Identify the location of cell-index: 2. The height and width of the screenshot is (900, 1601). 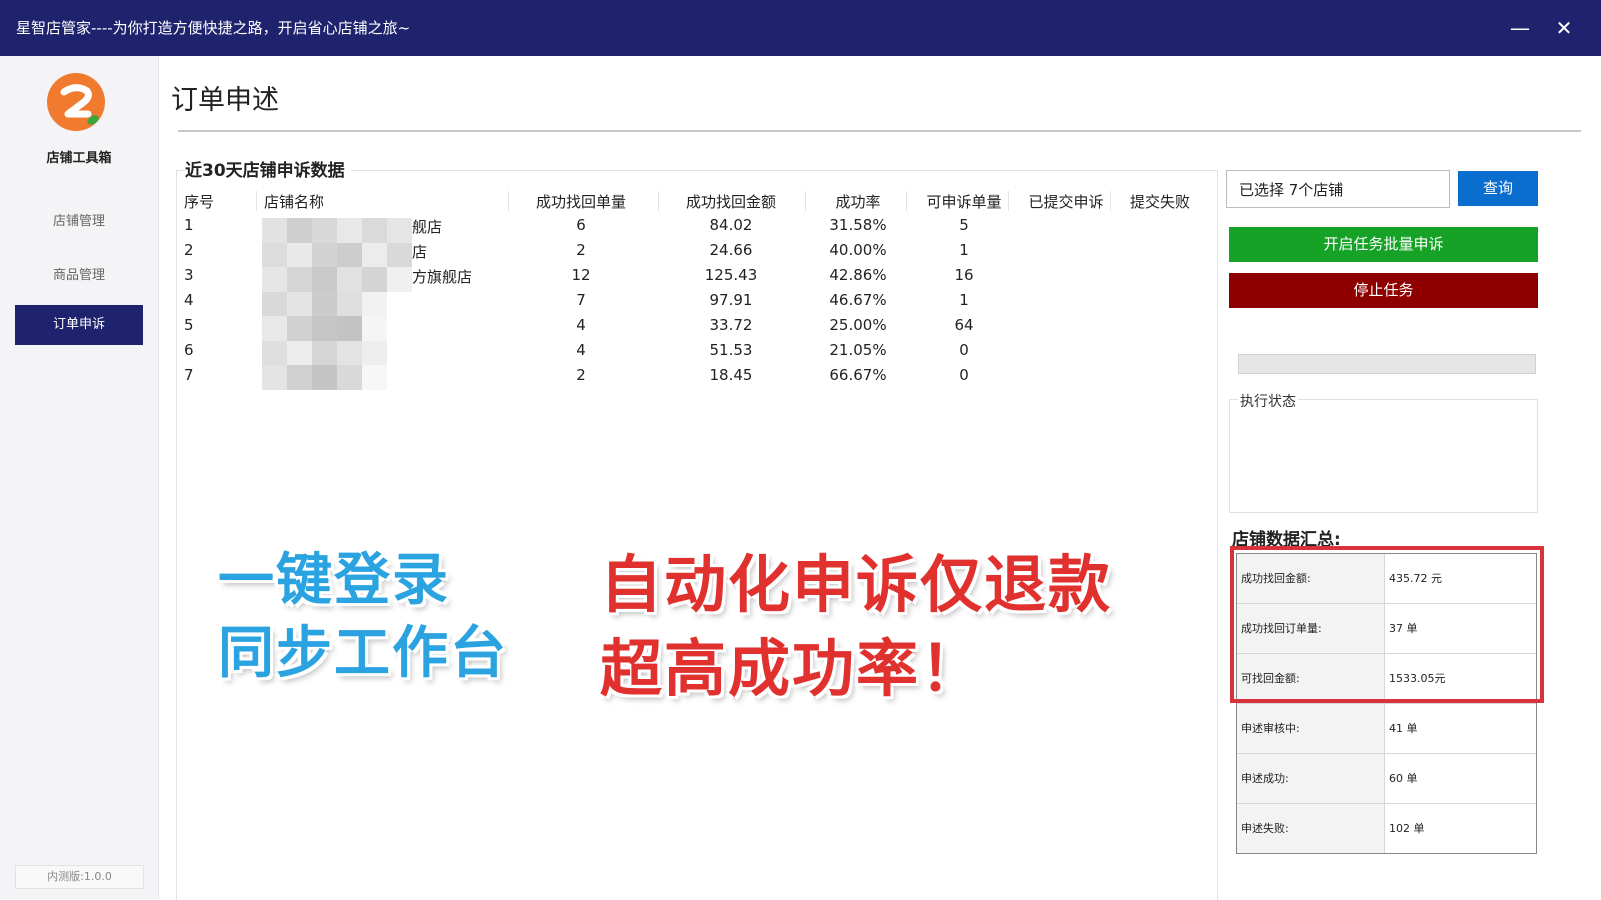
(189, 250).